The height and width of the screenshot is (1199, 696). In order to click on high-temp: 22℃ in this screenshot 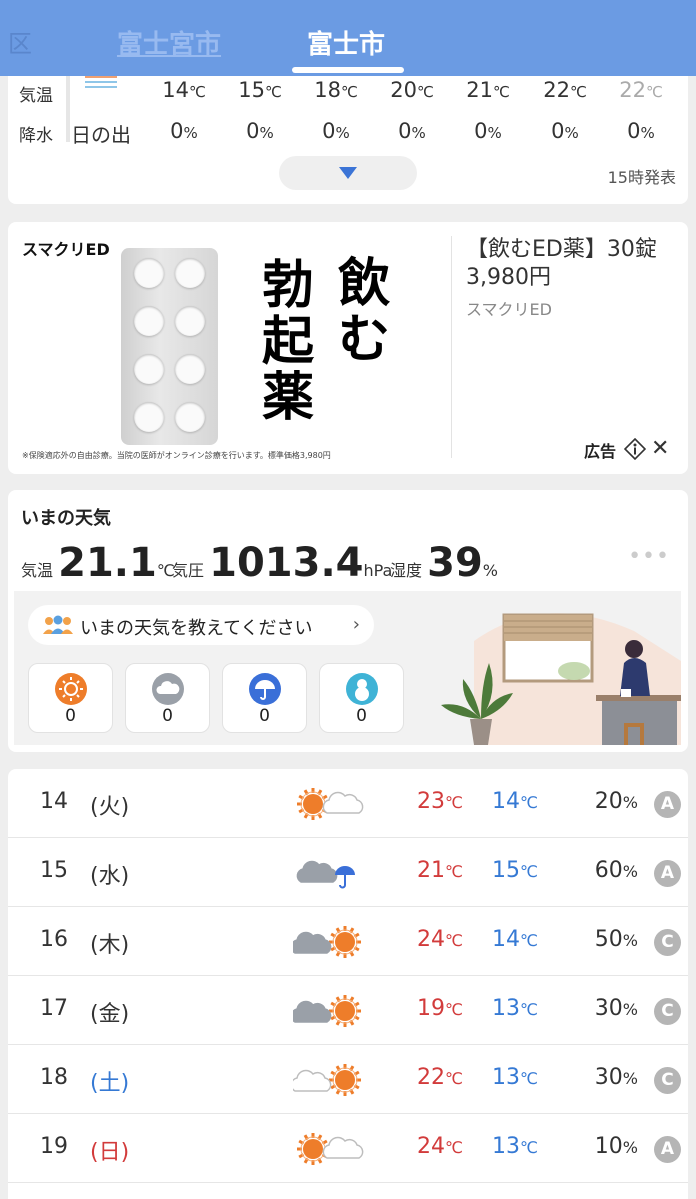, I will do `click(427, 1077)`.